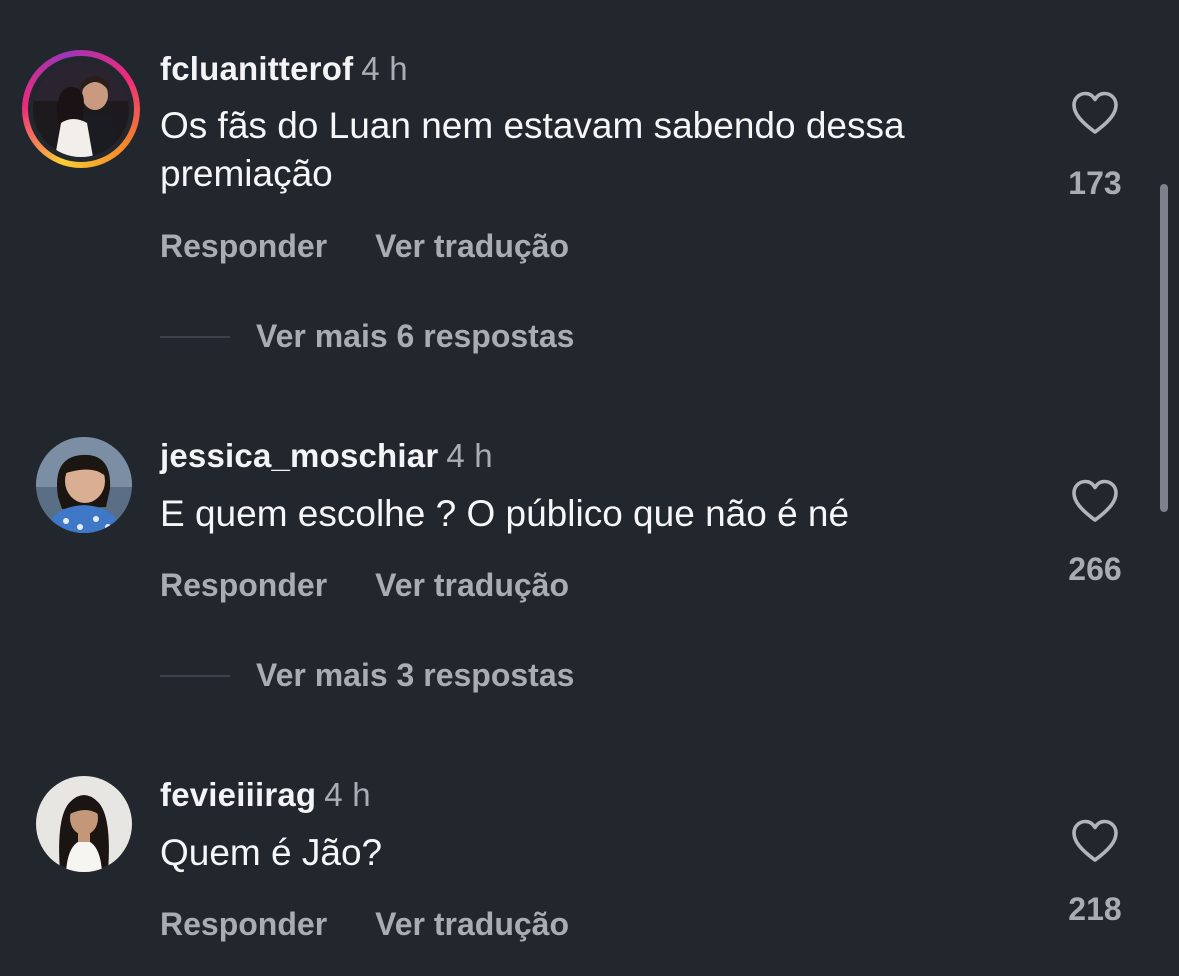 The image size is (1179, 976). I want to click on comment-username: fevieiiirag, so click(238, 794).